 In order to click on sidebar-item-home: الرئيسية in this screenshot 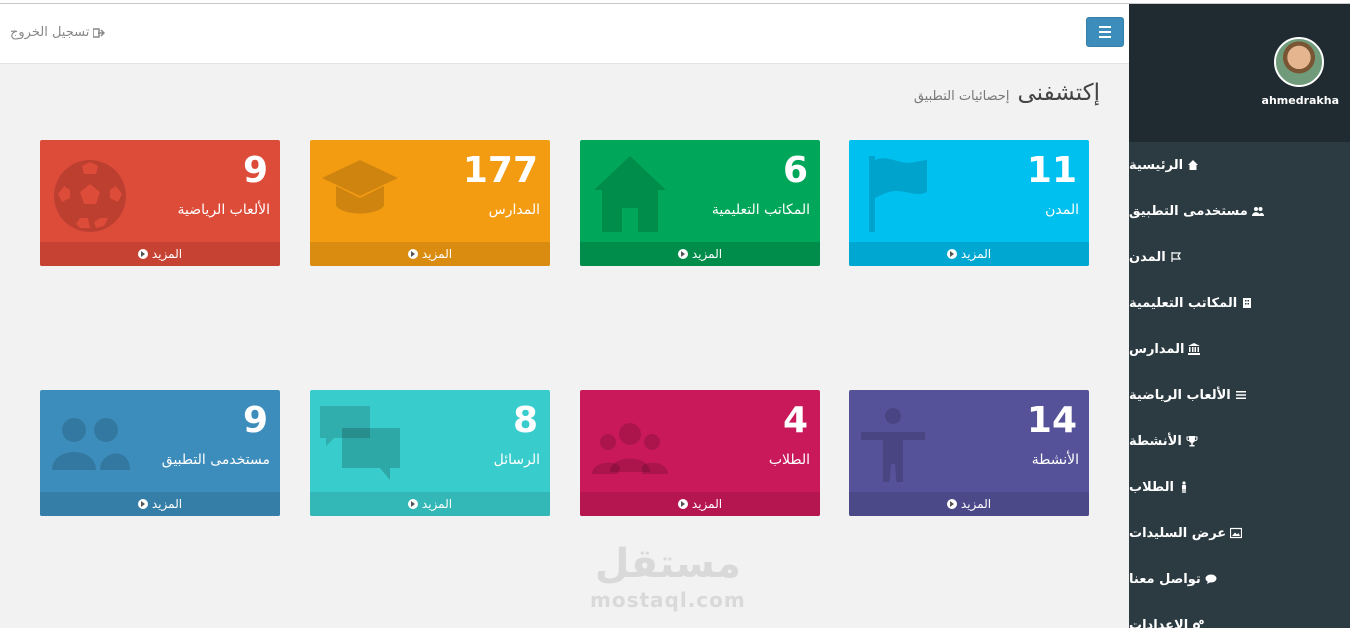, I will do `click(1239, 165)`.